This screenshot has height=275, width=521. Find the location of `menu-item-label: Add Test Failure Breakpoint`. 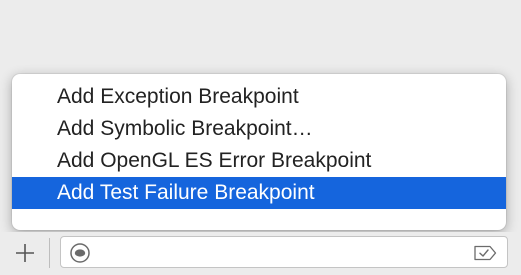

menu-item-label: Add Test Failure Breakpoint is located at coordinates (186, 192).